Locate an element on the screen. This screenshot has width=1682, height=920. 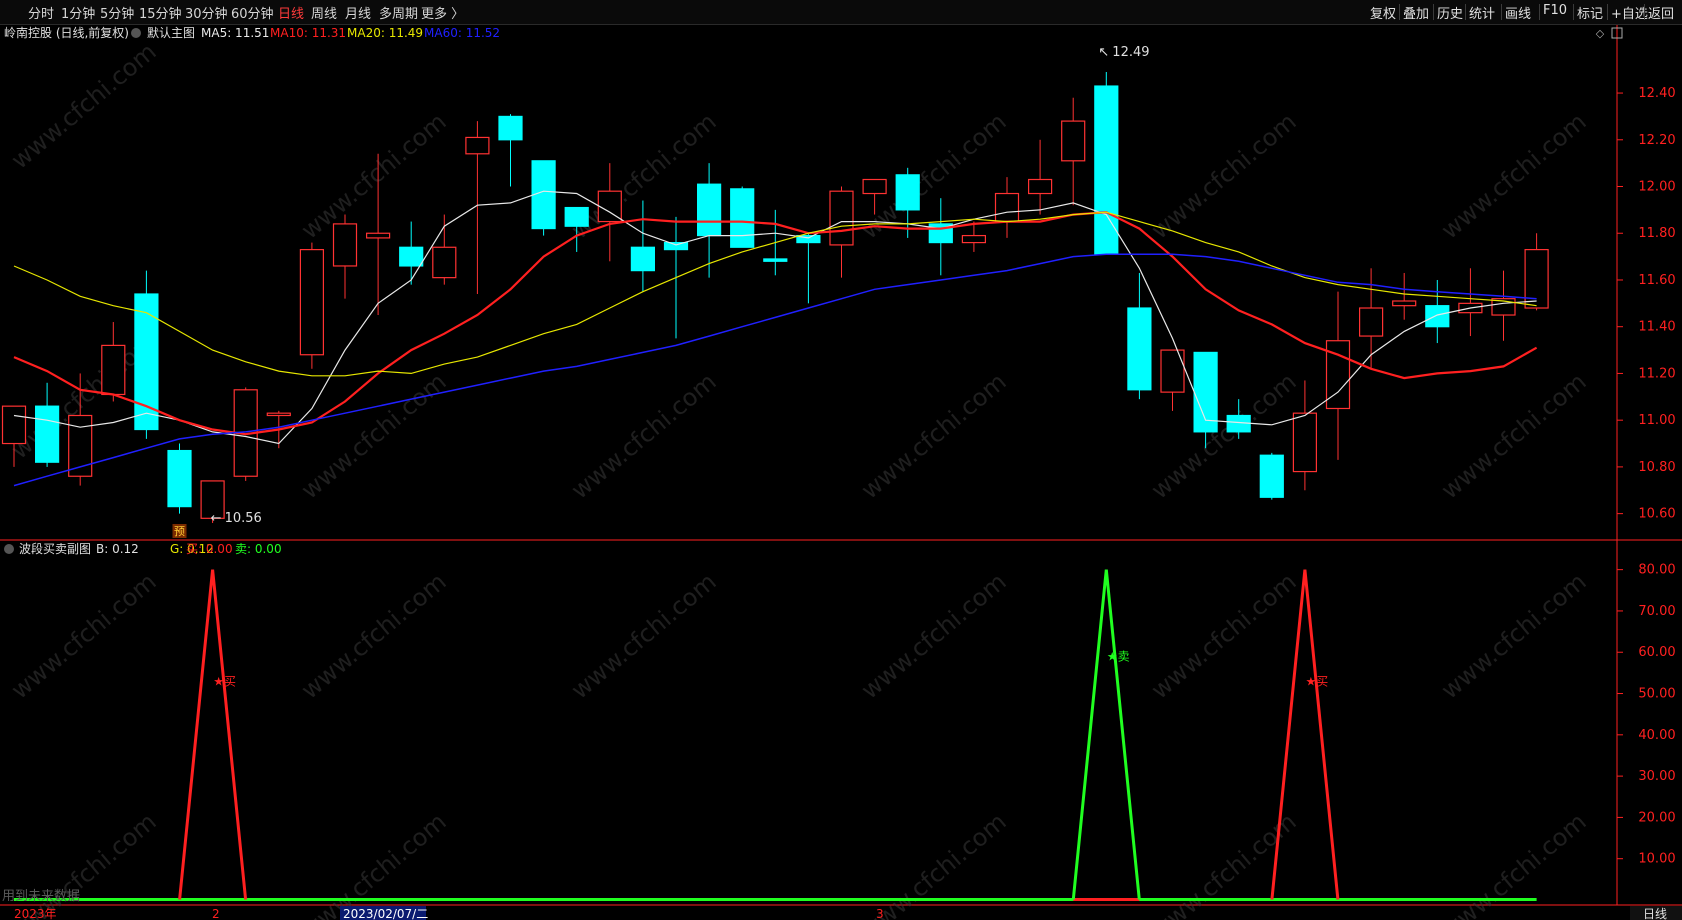
price-tick-label: 11.40 is located at coordinates (1656, 327).